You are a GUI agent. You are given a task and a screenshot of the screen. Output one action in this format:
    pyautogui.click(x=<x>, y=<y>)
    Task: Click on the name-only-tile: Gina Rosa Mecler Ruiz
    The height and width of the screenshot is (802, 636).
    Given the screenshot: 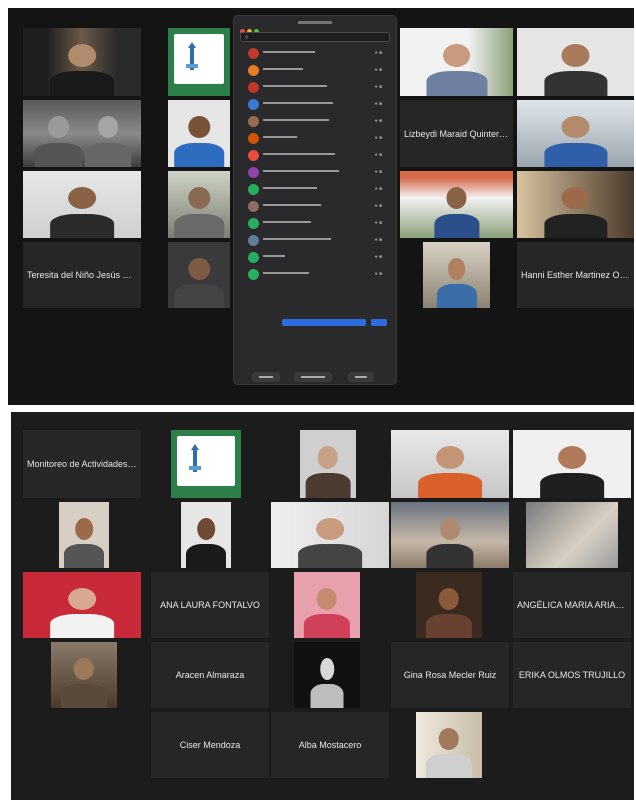 What is the action you would take?
    pyautogui.click(x=450, y=675)
    